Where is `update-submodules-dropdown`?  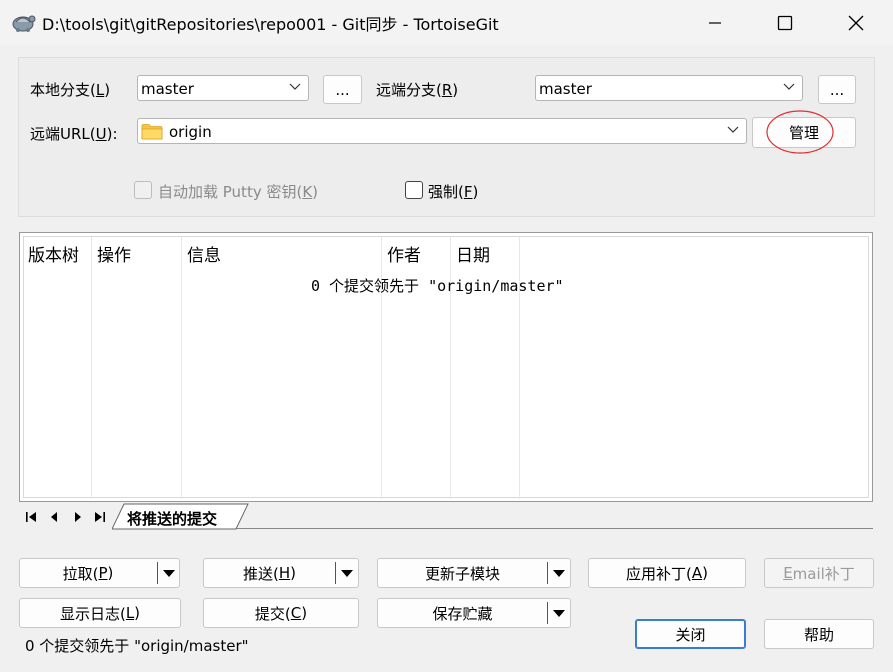
update-submodules-dropdown is located at coordinates (559, 573).